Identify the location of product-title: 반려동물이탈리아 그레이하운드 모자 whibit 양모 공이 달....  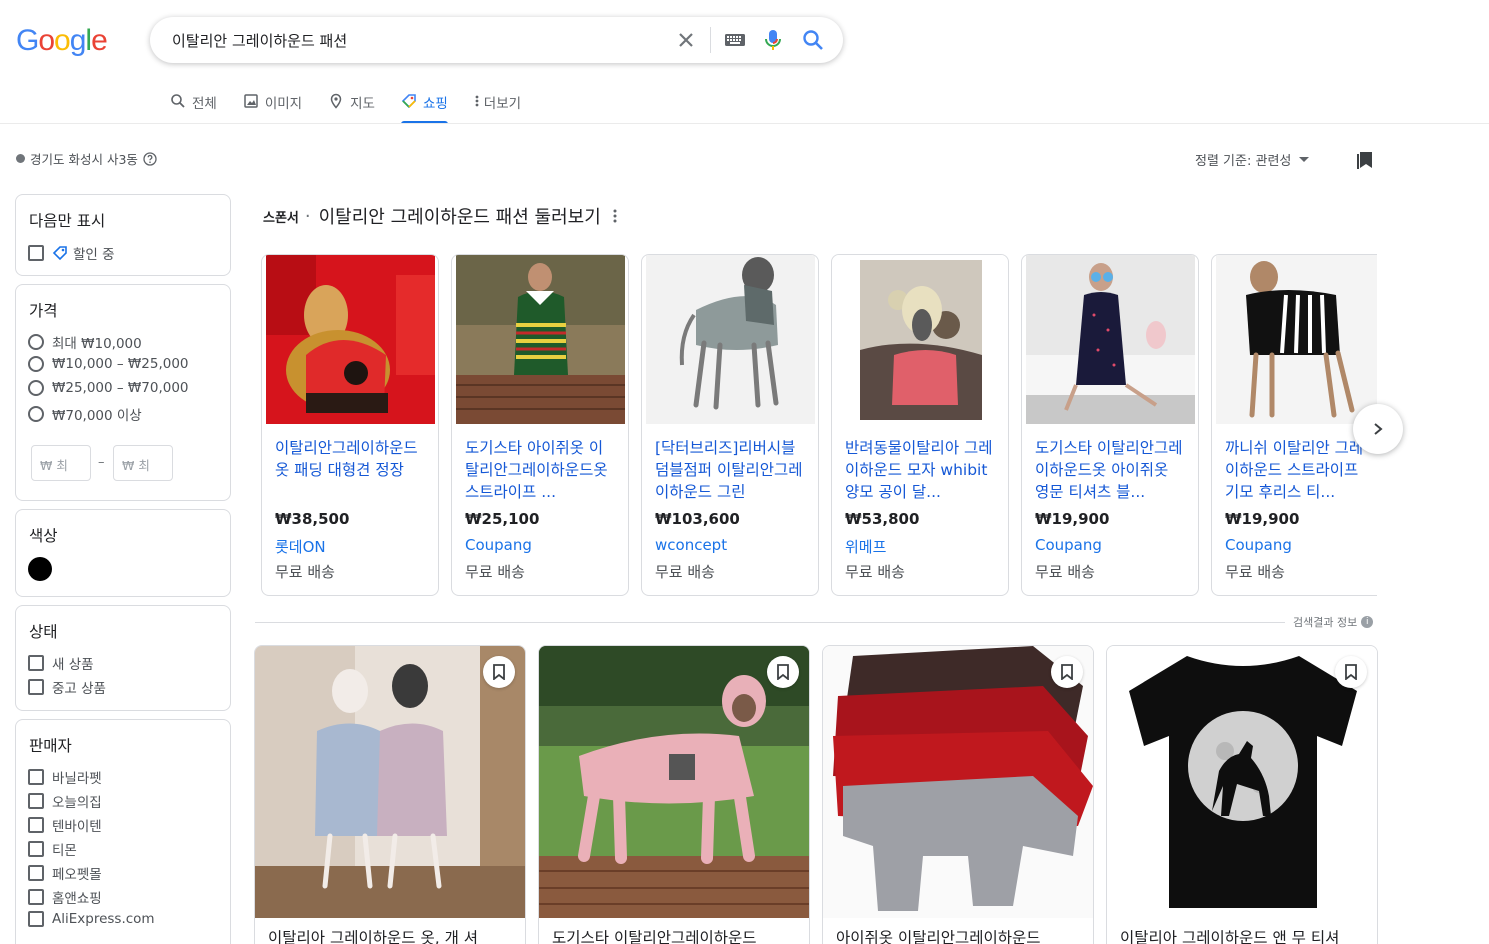
(921, 470).